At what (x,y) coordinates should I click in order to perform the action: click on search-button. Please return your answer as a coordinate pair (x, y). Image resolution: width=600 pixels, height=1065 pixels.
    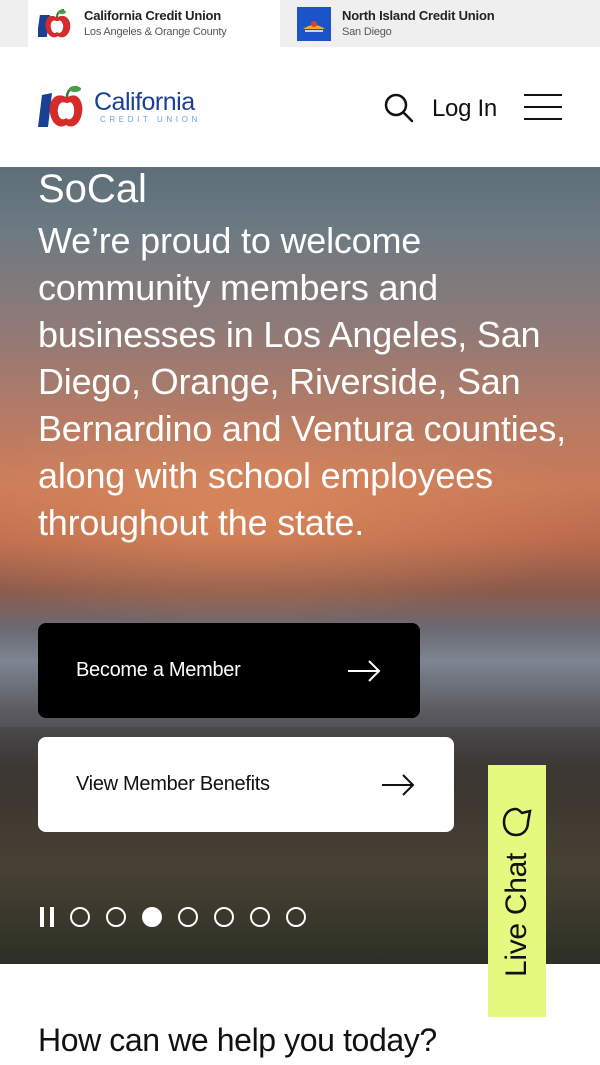
    Looking at the image, I should click on (399, 108).